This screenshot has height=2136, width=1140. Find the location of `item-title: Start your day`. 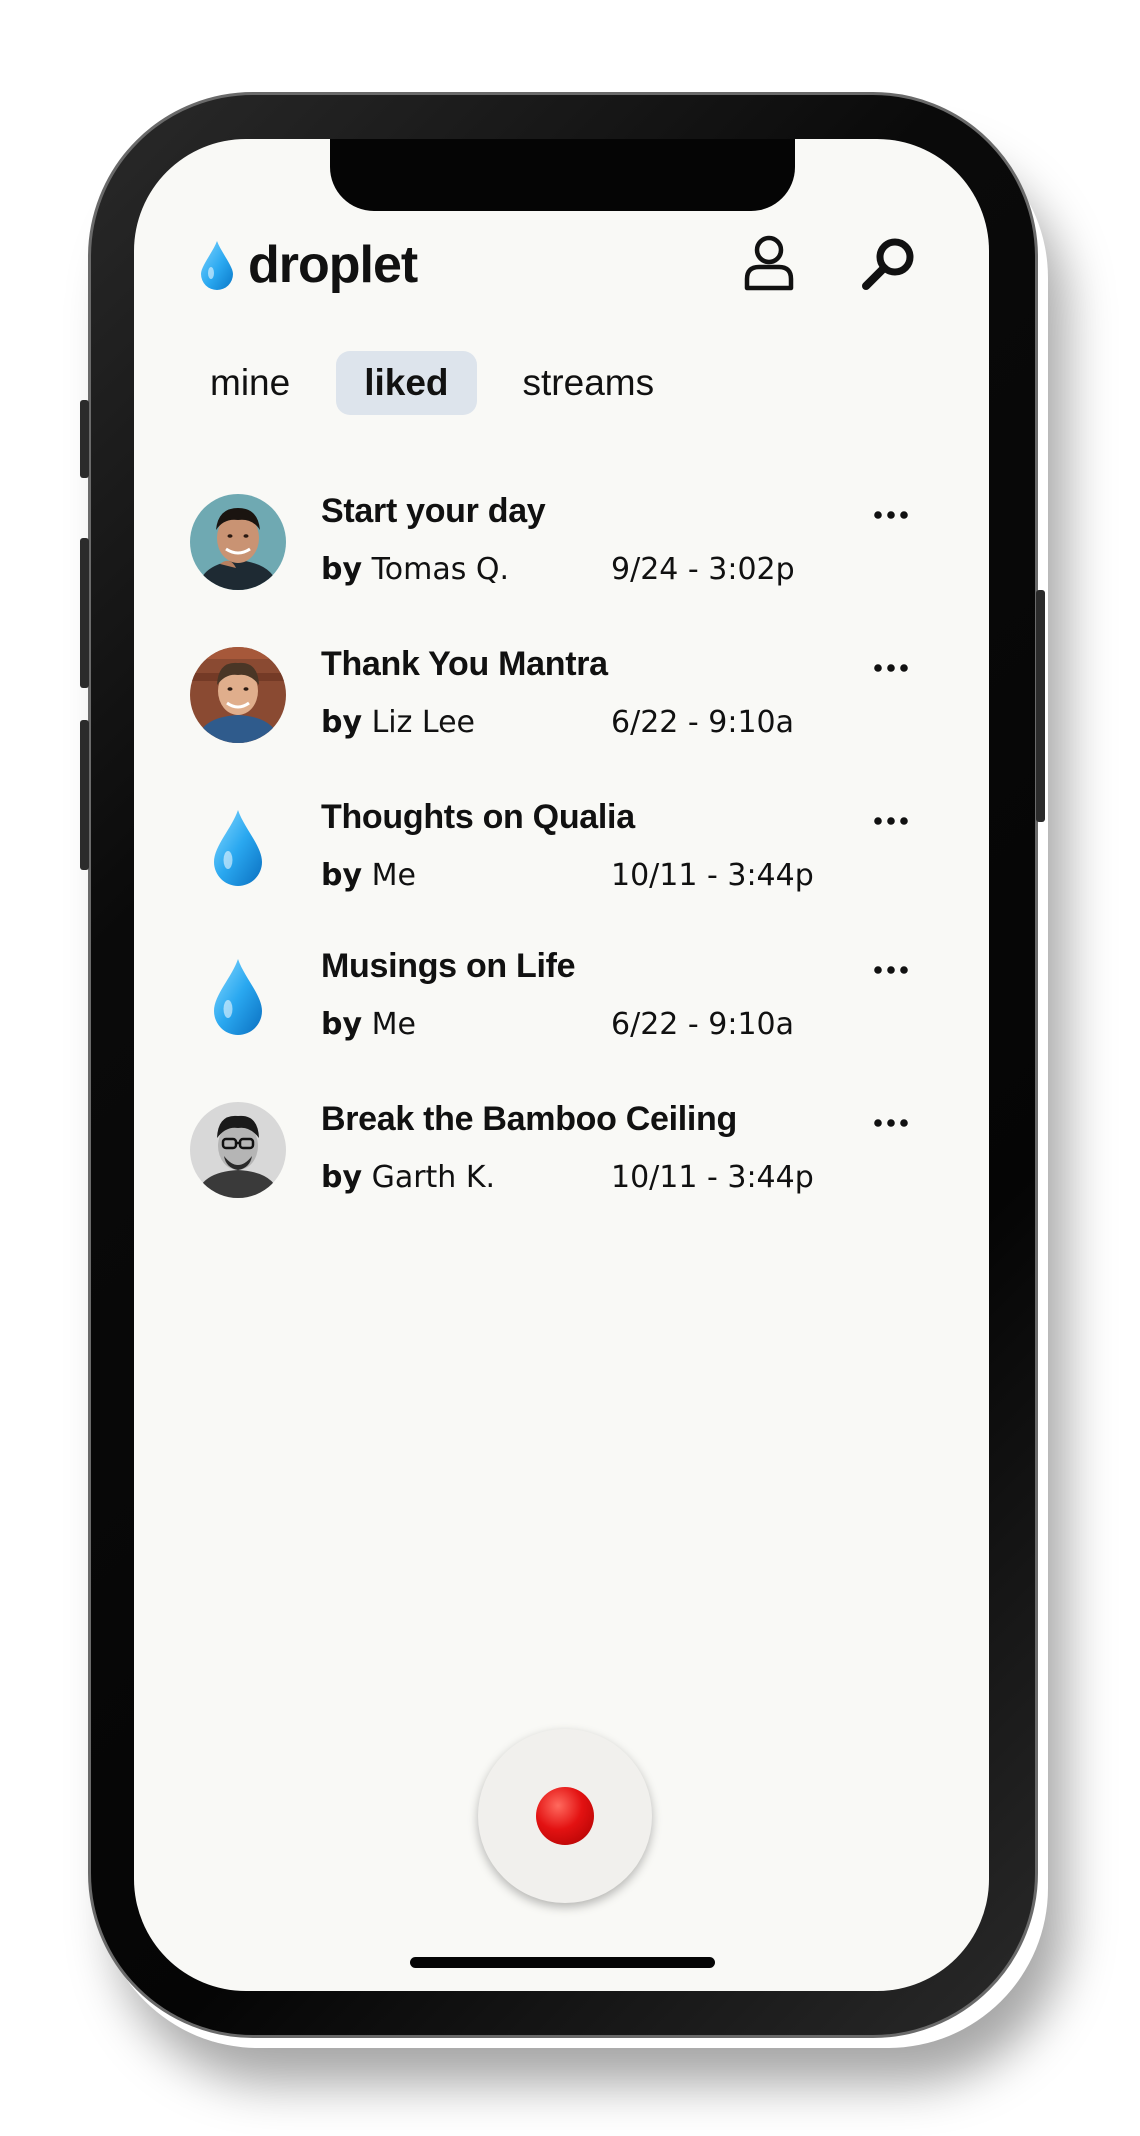

item-title: Start your day is located at coordinates (433, 511).